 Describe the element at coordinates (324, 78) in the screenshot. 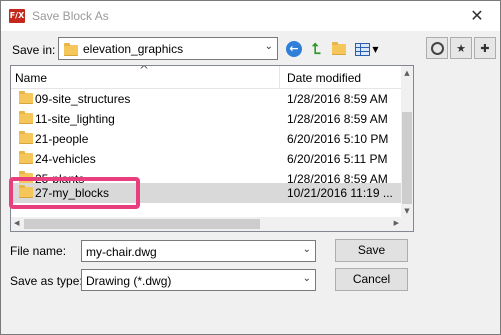

I see `column-header-date-modified: Date modified` at that location.